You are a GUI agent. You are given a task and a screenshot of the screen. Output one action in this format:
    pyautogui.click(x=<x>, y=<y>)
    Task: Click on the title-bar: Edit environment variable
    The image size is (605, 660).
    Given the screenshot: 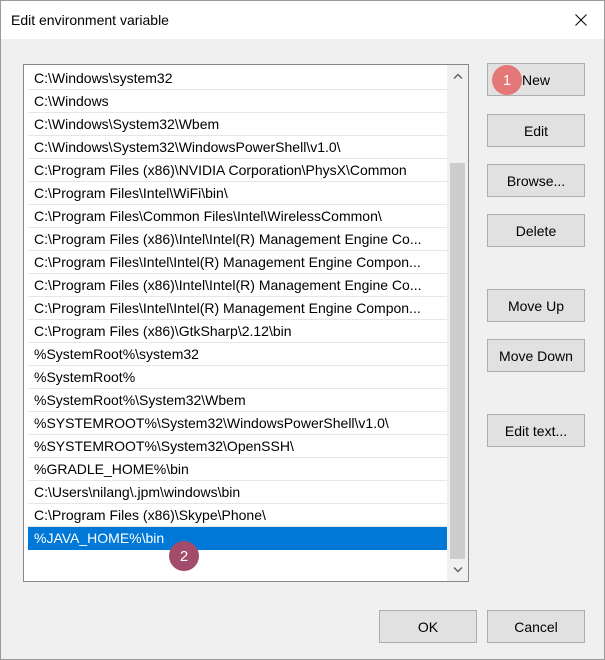 What is the action you would take?
    pyautogui.click(x=302, y=20)
    